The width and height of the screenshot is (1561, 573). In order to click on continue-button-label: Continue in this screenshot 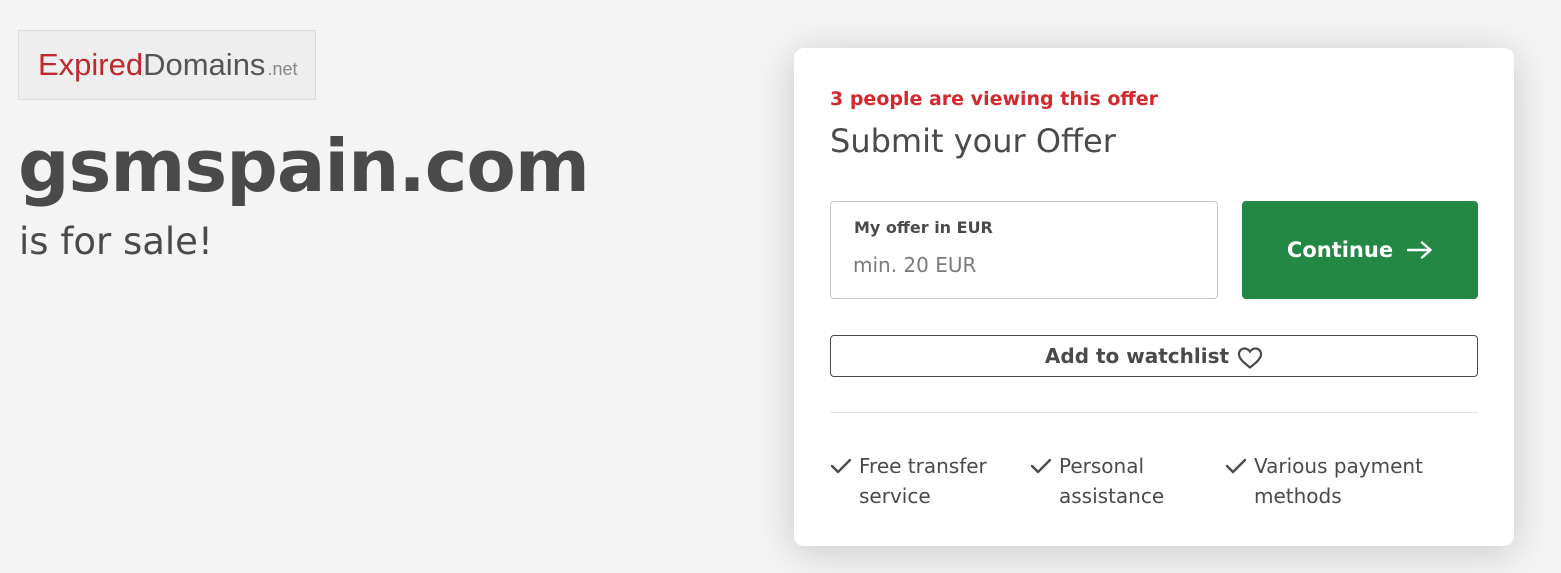, I will do `click(1340, 250)`.